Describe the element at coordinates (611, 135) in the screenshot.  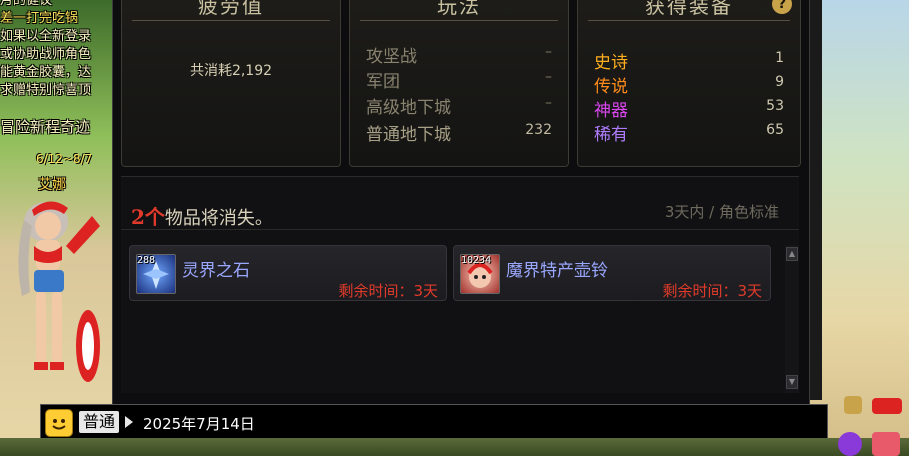
I see `equip-label: 稀有` at that location.